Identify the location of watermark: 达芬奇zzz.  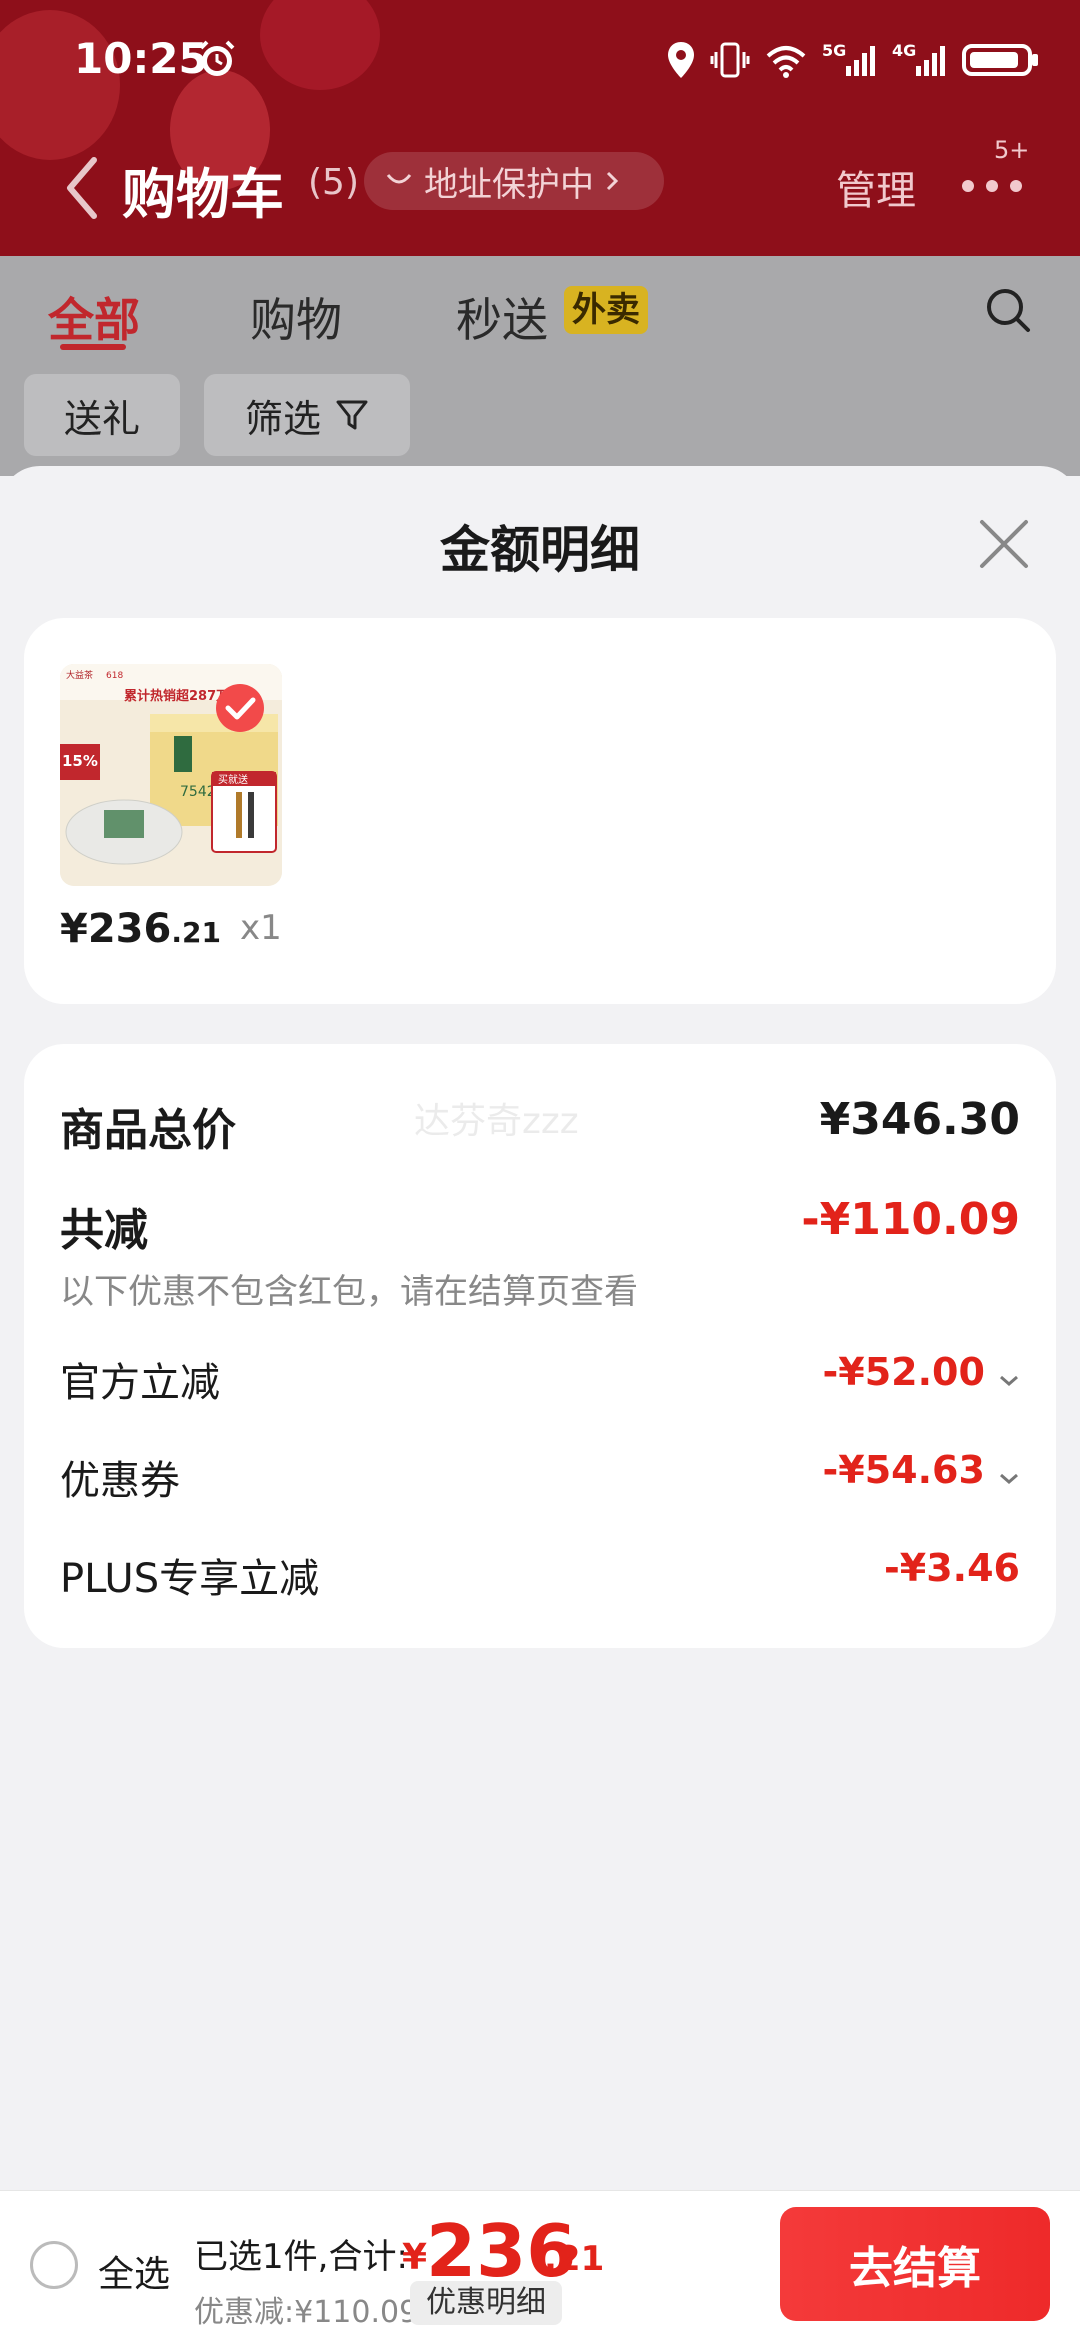
(496, 1121).